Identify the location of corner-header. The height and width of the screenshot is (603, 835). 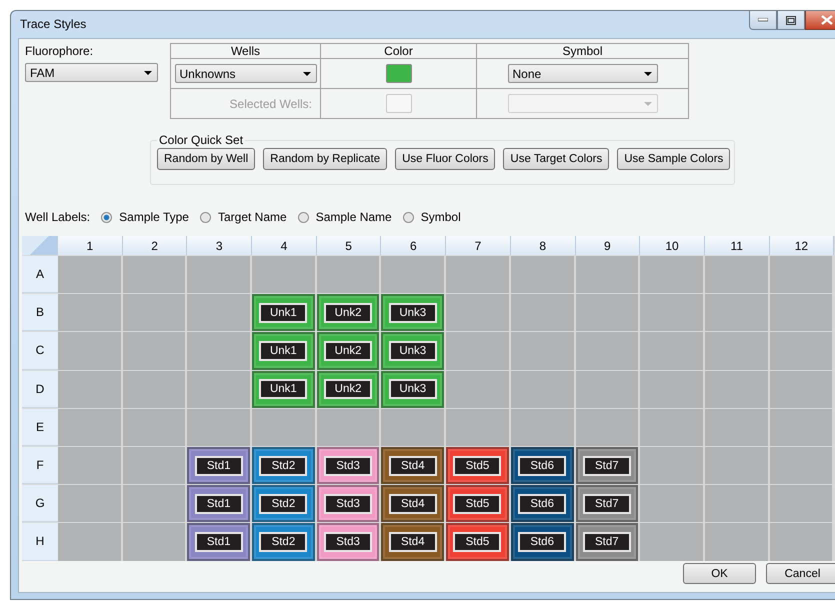
(40, 245).